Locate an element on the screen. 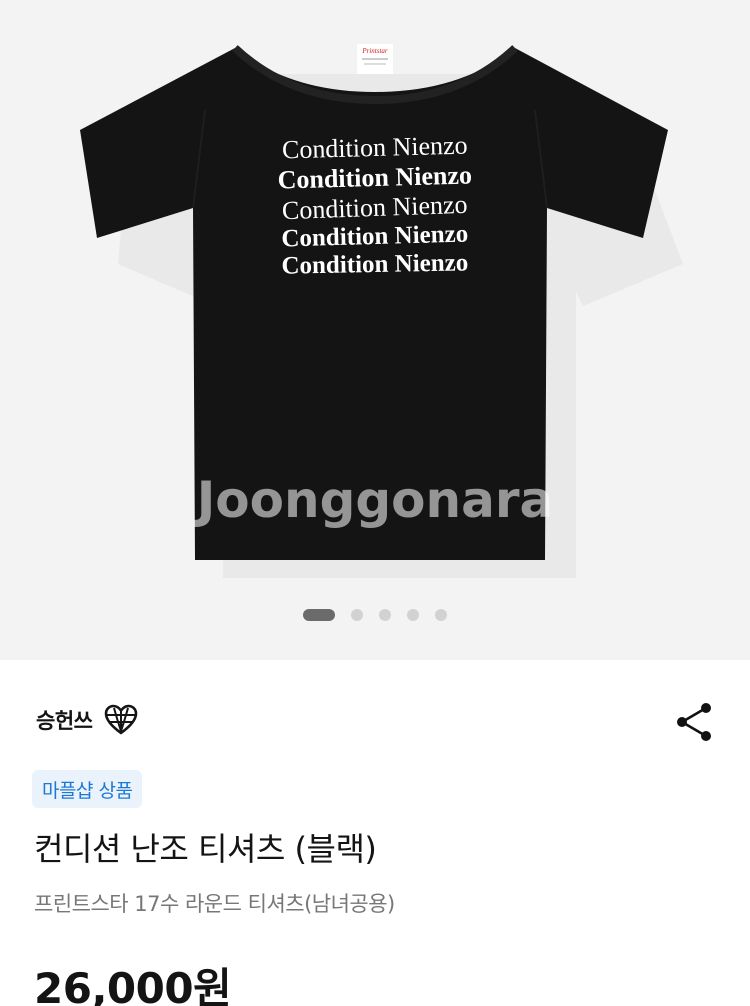 This screenshot has width=750, height=1006. print-line-5: Condition Nienzo is located at coordinates (374, 264).